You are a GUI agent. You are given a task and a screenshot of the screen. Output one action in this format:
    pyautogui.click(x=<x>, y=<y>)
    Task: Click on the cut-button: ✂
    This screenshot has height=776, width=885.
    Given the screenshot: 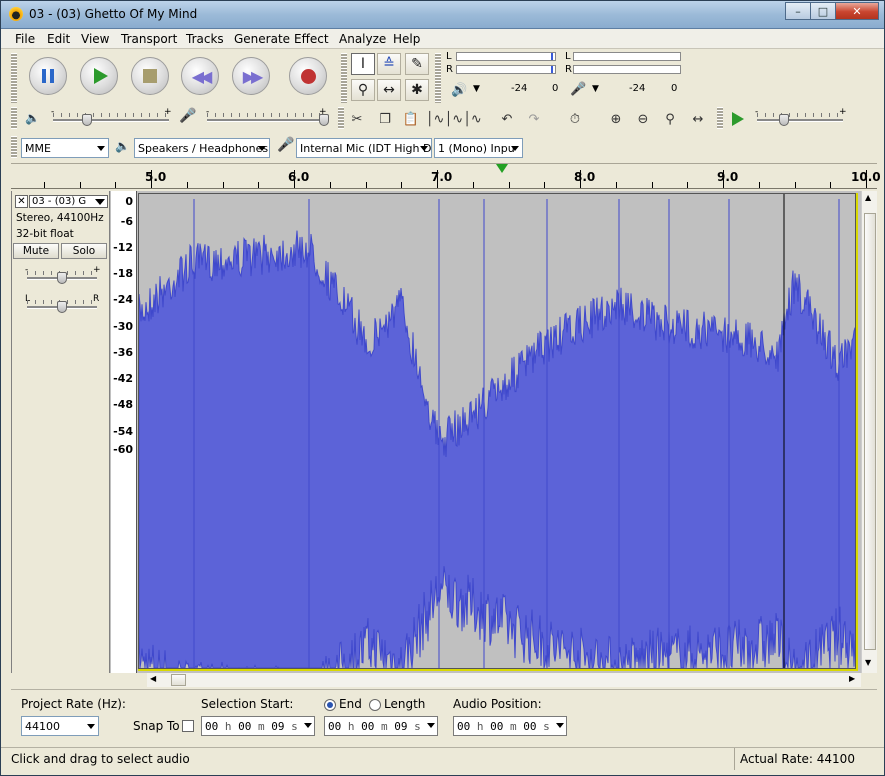 What is the action you would take?
    pyautogui.click(x=357, y=119)
    